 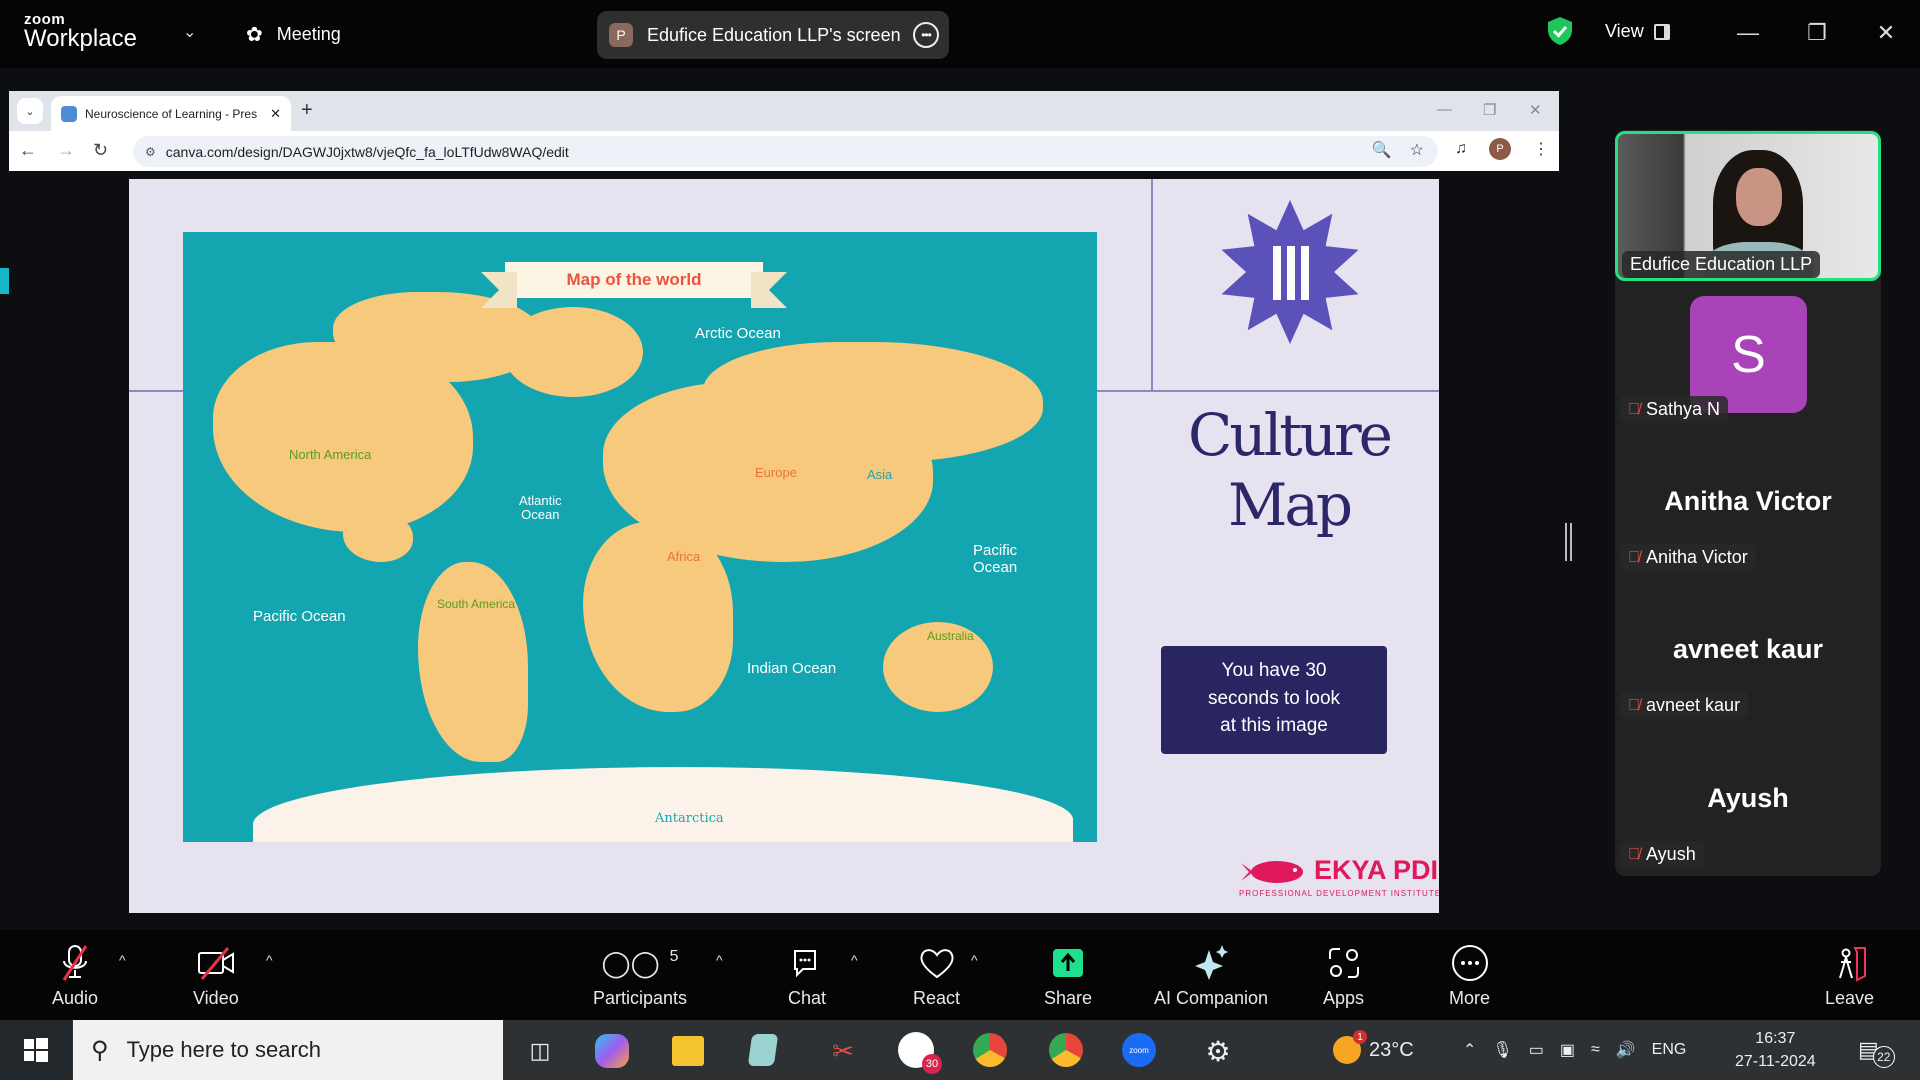 I want to click on file-explorer-icon, so click(x=688, y=1051).